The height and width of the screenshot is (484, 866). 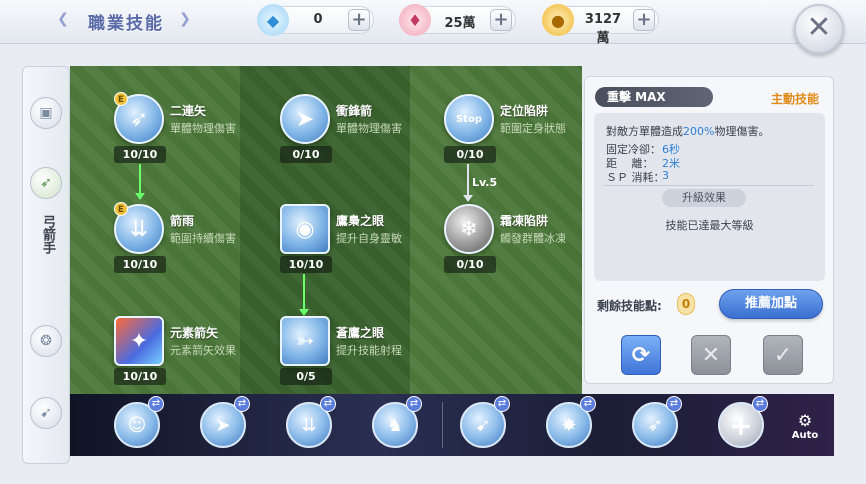 What do you see at coordinates (533, 128) in the screenshot?
I see `skill-desc: 範圍定身狀態` at bounding box center [533, 128].